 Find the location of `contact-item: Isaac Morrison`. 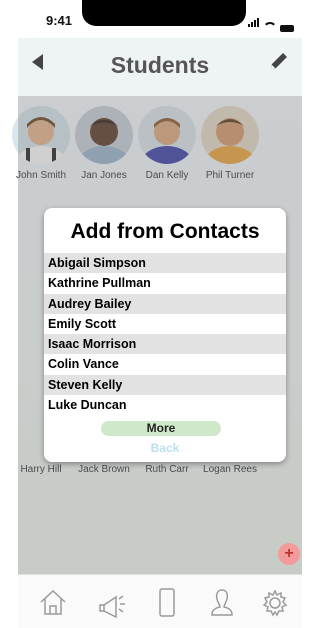

contact-item: Isaac Morrison is located at coordinates (165, 344).